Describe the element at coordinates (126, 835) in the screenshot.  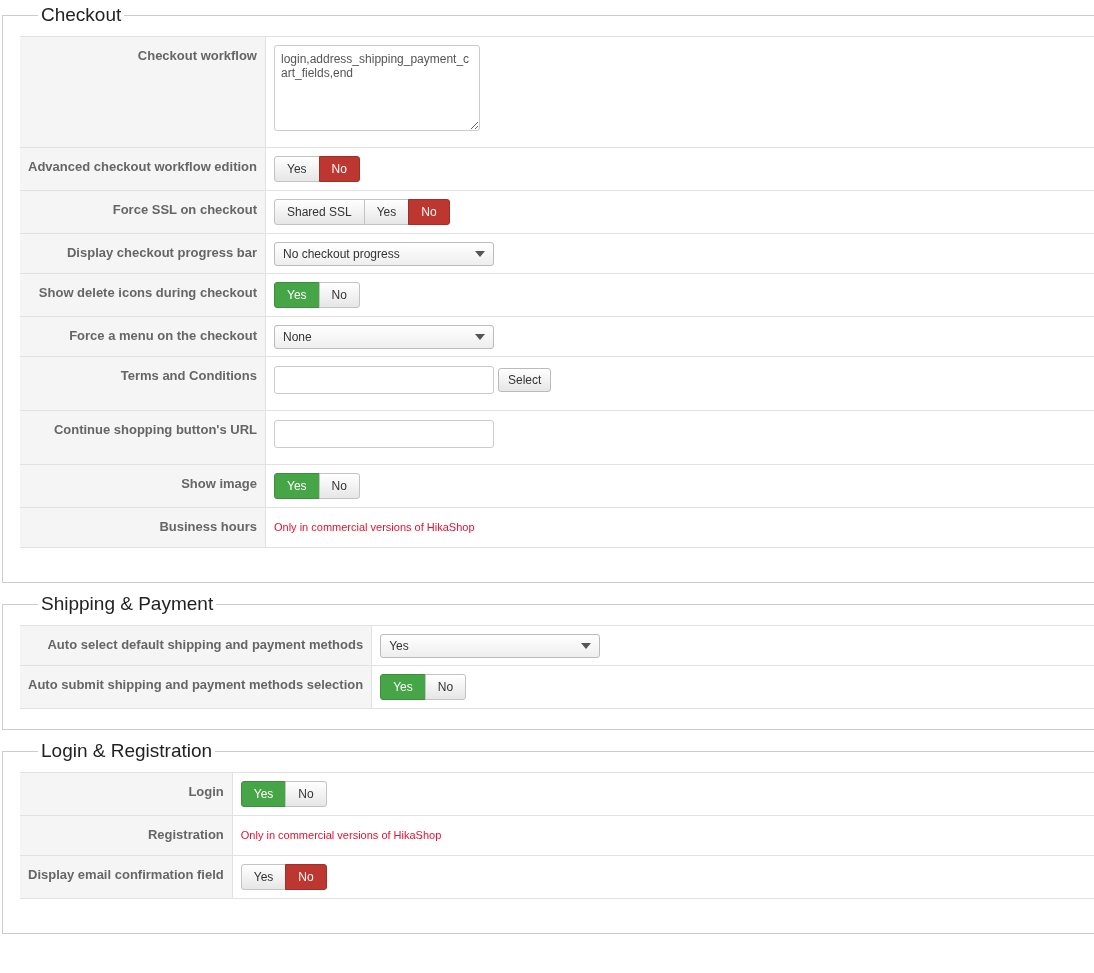
I see `field-label: Registration` at that location.